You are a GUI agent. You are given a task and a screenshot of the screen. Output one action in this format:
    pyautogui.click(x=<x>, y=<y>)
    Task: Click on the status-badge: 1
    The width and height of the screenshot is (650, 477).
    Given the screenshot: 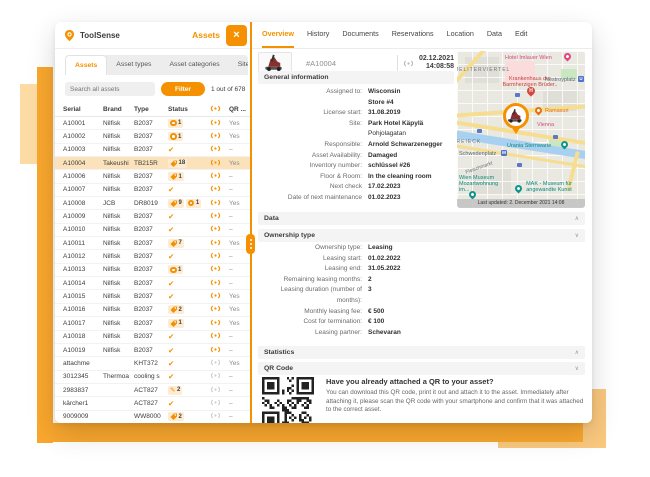 What is the action you would take?
    pyautogui.click(x=176, y=123)
    